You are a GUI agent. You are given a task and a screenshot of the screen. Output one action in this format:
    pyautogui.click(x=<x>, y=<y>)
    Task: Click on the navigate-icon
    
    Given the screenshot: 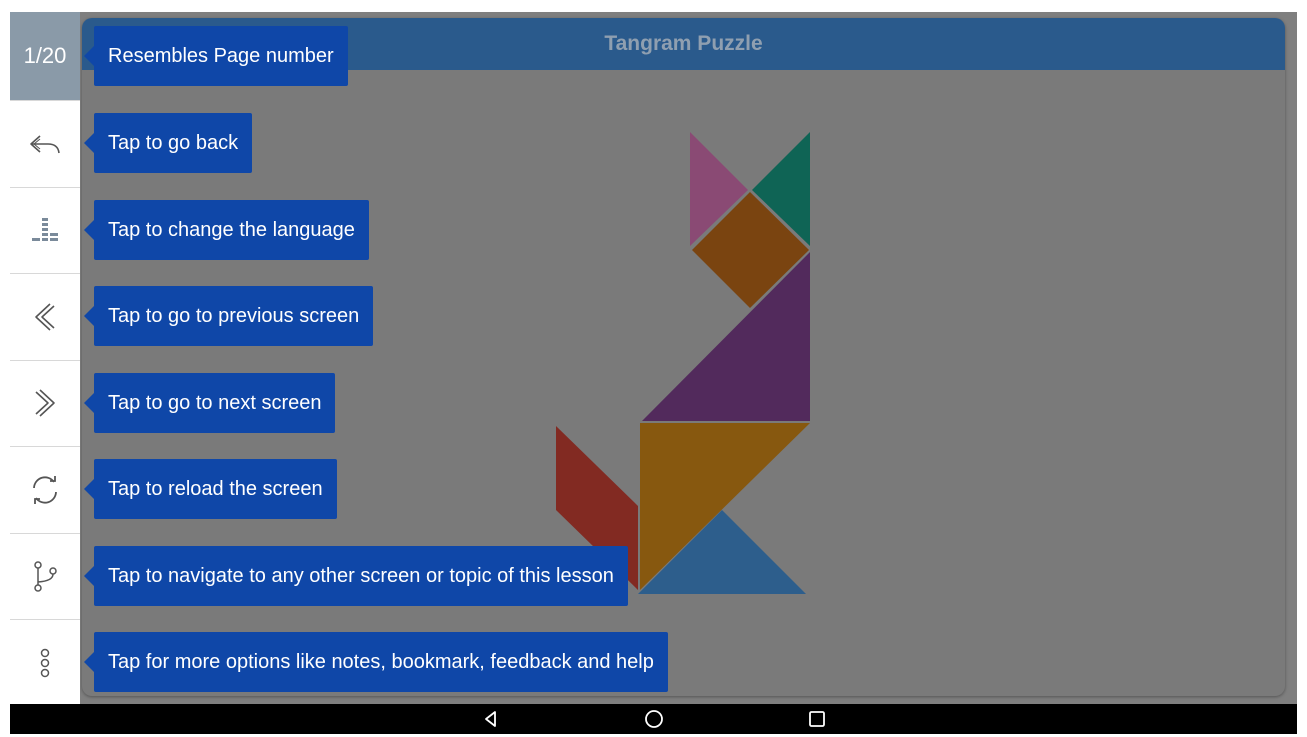 What is the action you would take?
    pyautogui.click(x=45, y=576)
    